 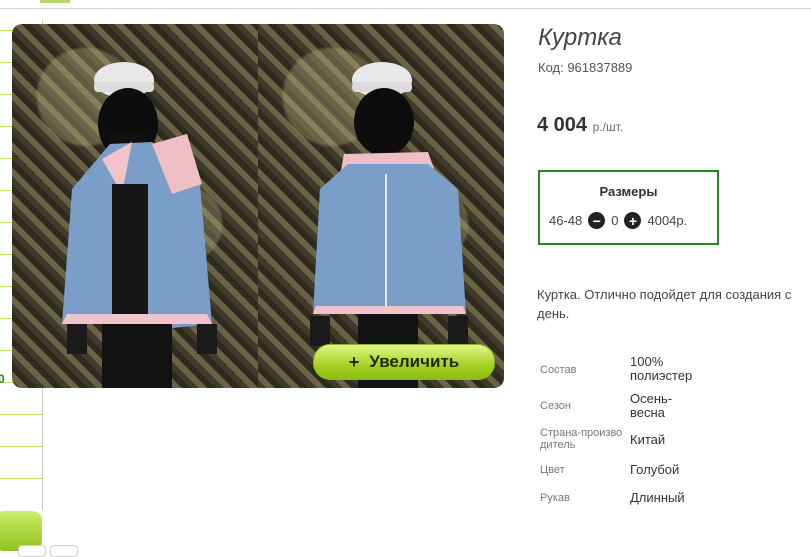 I want to click on product-title: Куртка, so click(x=580, y=37).